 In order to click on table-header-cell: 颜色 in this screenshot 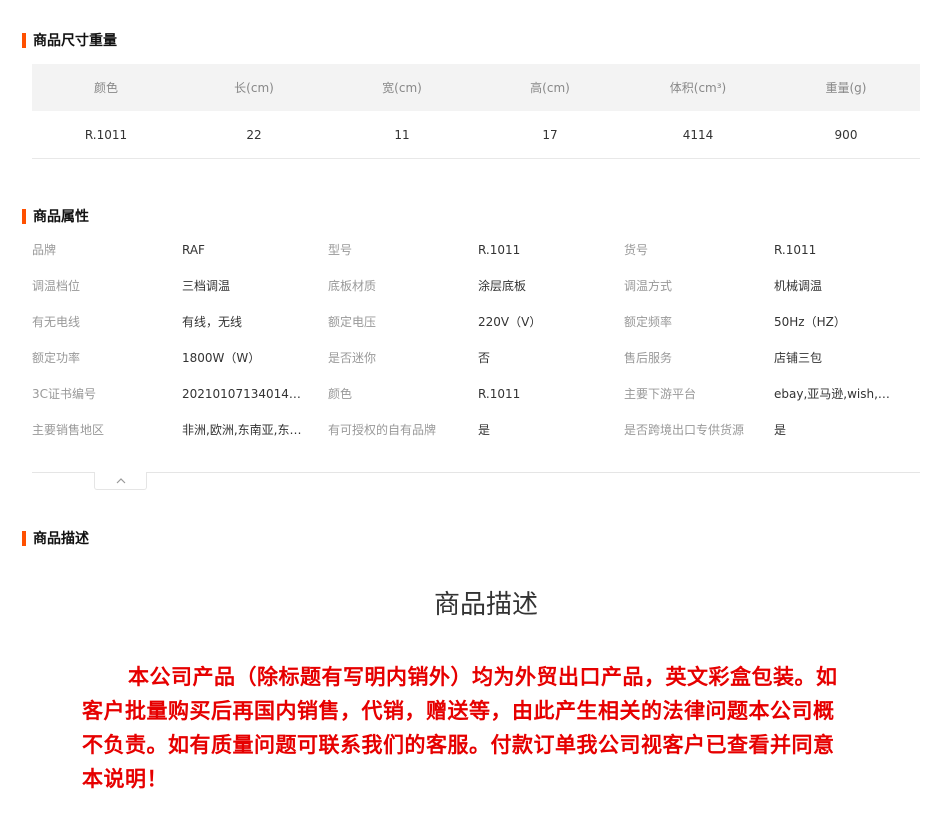, I will do `click(106, 87)`.